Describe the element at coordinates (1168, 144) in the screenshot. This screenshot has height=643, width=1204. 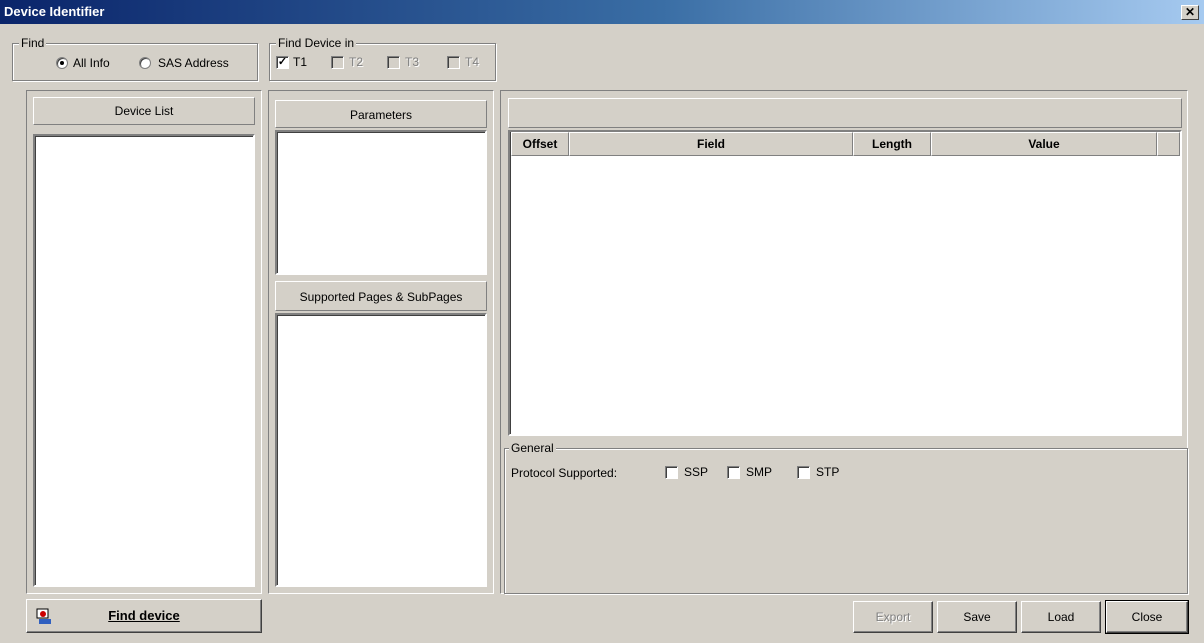
I see `column-header-filler` at that location.